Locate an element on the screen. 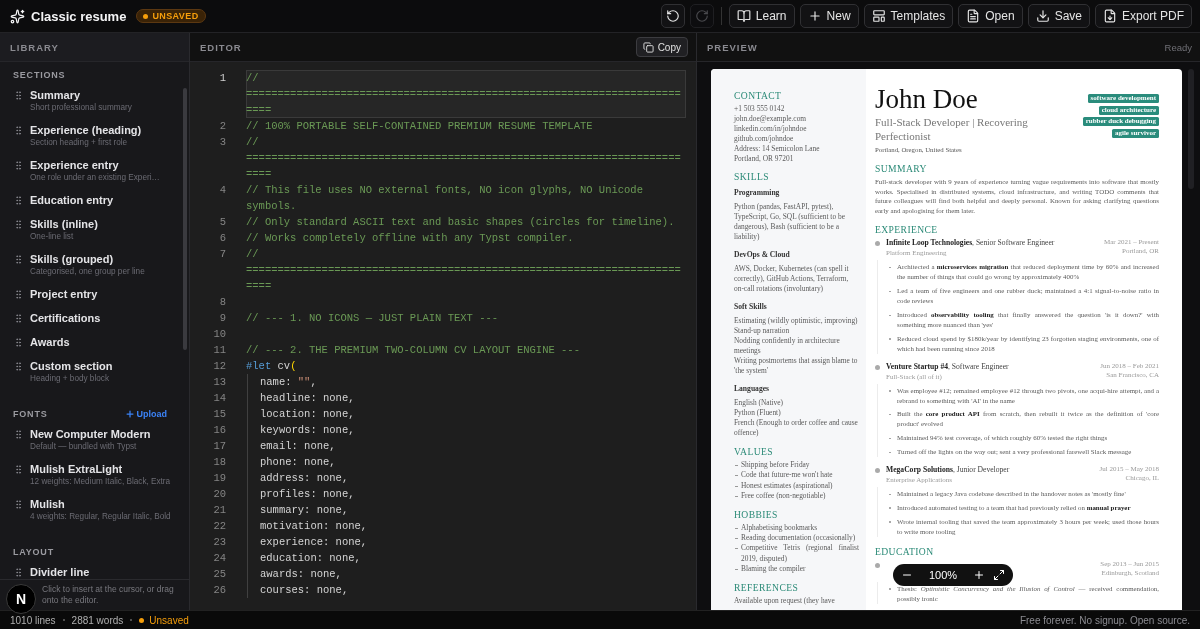 This screenshot has height=629, width=1200. line-number: 14 is located at coordinates (219, 398).